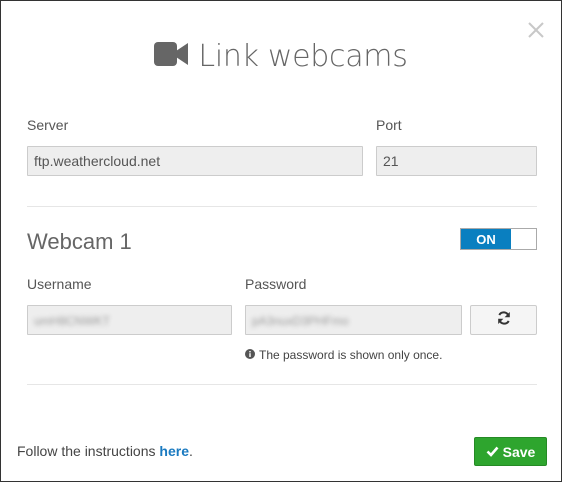 The height and width of the screenshot is (482, 562). I want to click on server-input: ftp.weathercloud.net, so click(195, 161).